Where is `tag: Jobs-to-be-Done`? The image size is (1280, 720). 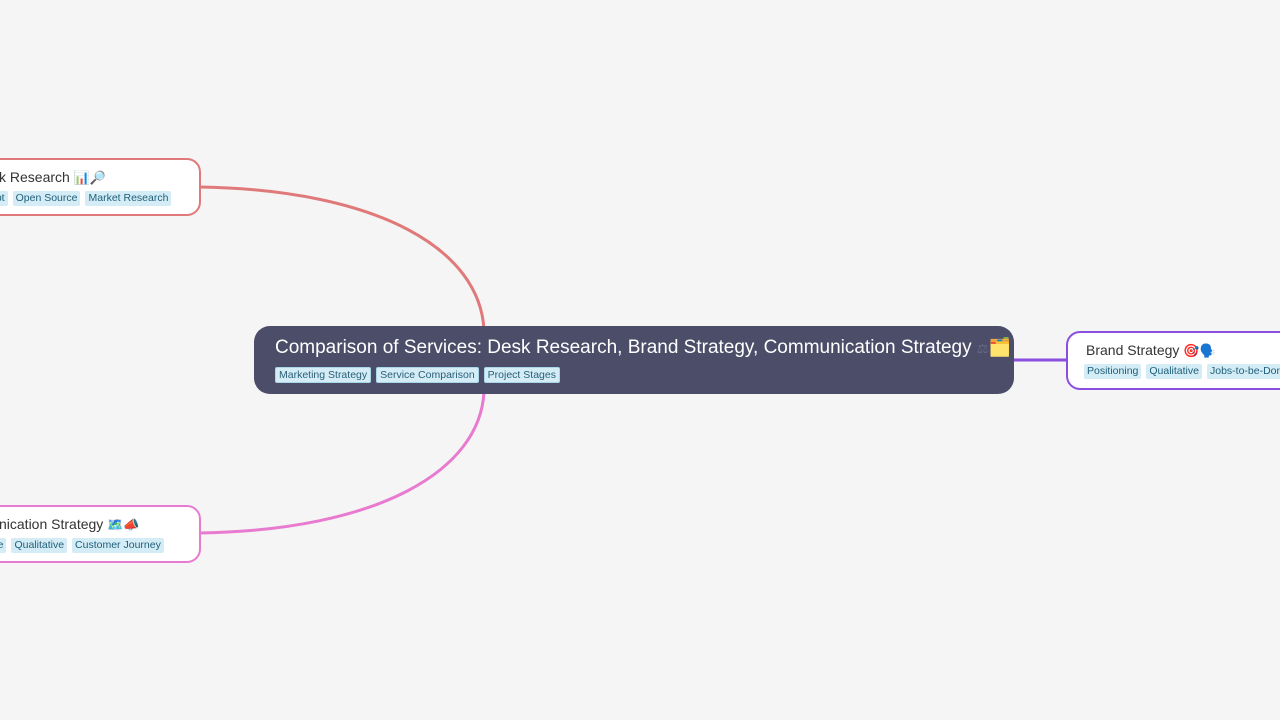 tag: Jobs-to-be-Done is located at coordinates (1243, 371).